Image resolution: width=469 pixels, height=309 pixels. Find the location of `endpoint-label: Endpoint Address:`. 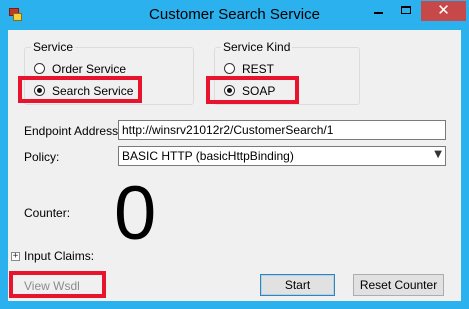

endpoint-label: Endpoint Address: is located at coordinates (73, 131).